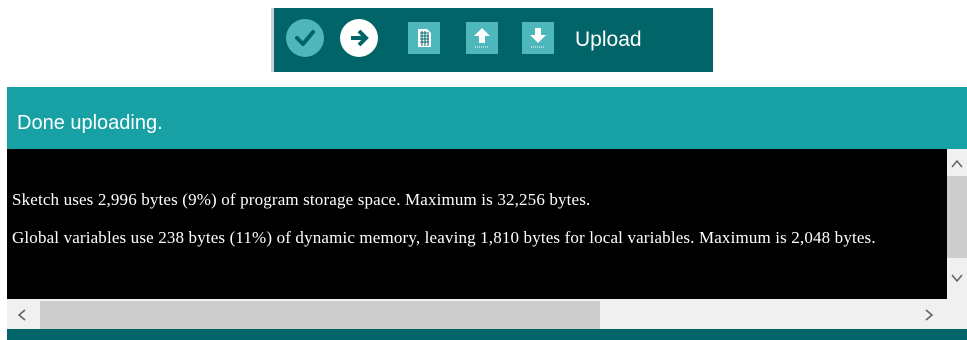 This screenshot has width=967, height=340. What do you see at coordinates (608, 39) in the screenshot?
I see `toolbar-hover-label: Upload` at bounding box center [608, 39].